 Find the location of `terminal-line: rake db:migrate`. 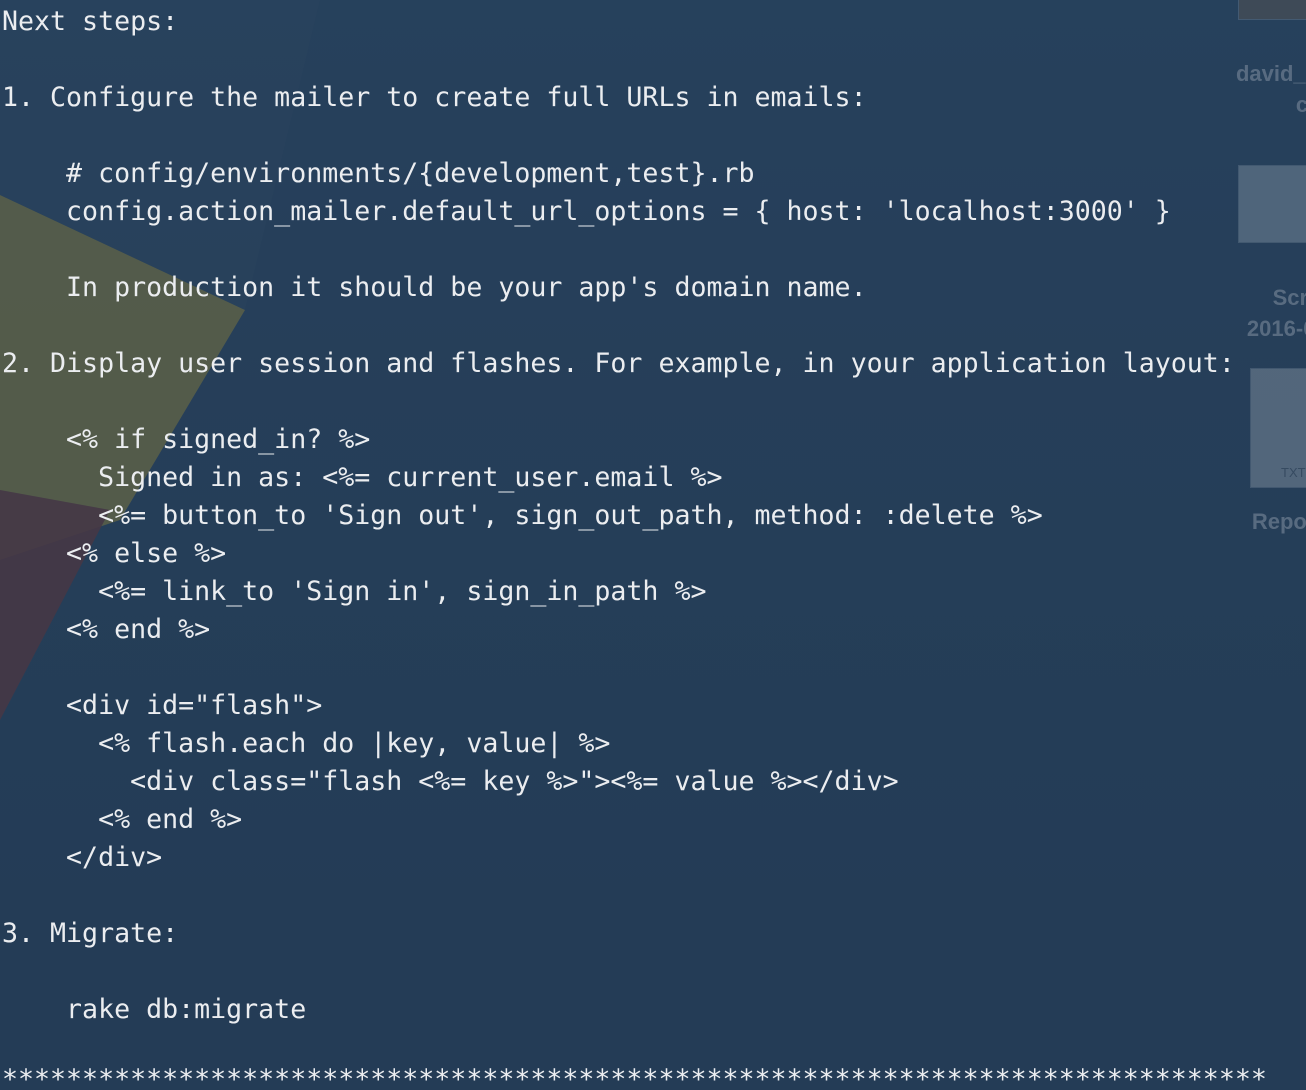

terminal-line: rake db:migrate is located at coordinates (154, 1009).